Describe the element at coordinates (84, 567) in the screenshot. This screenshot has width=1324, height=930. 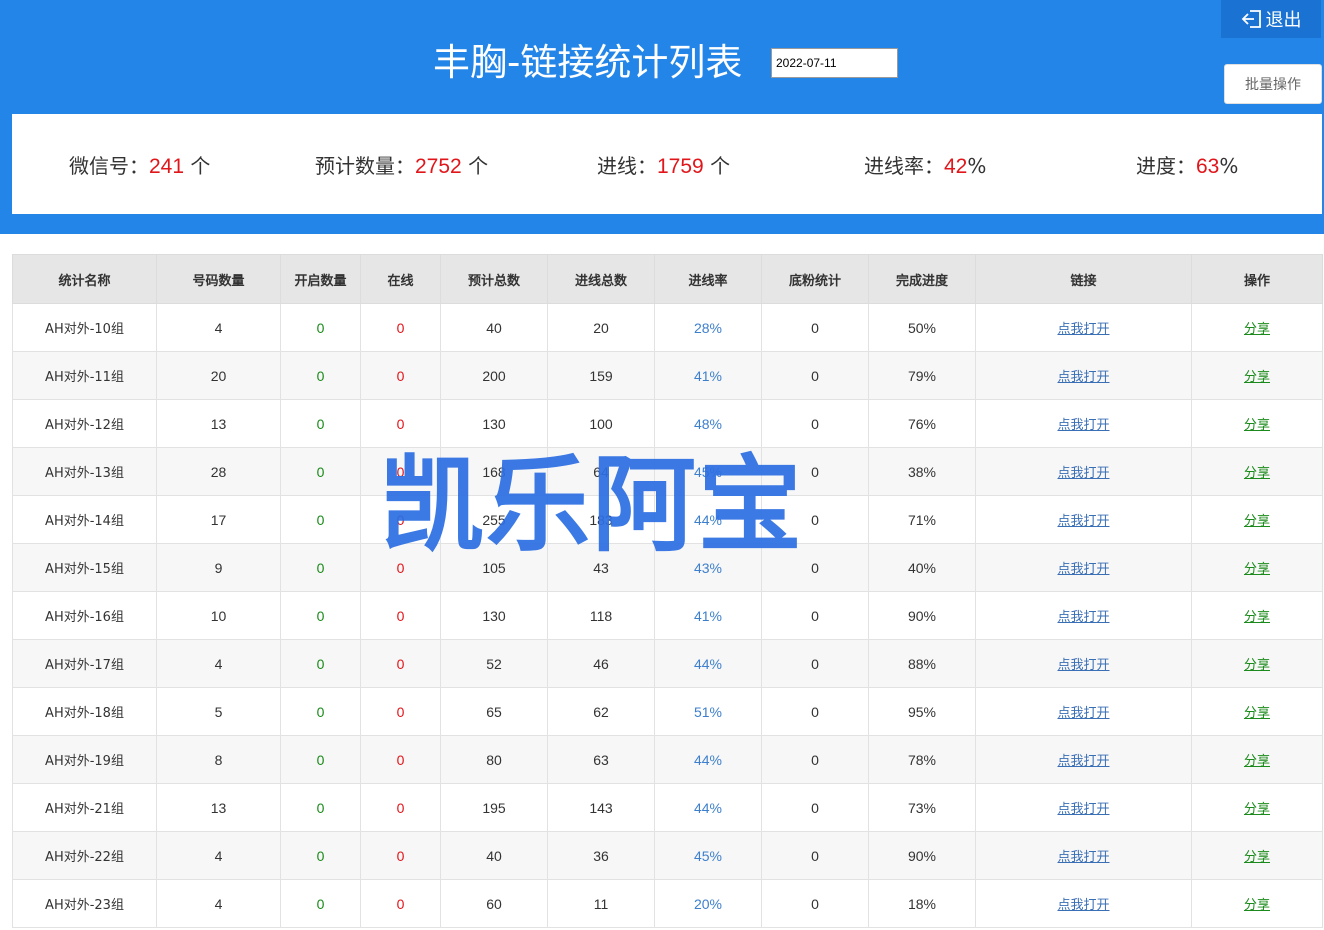
I see `cell-name: AH对外-15组` at that location.